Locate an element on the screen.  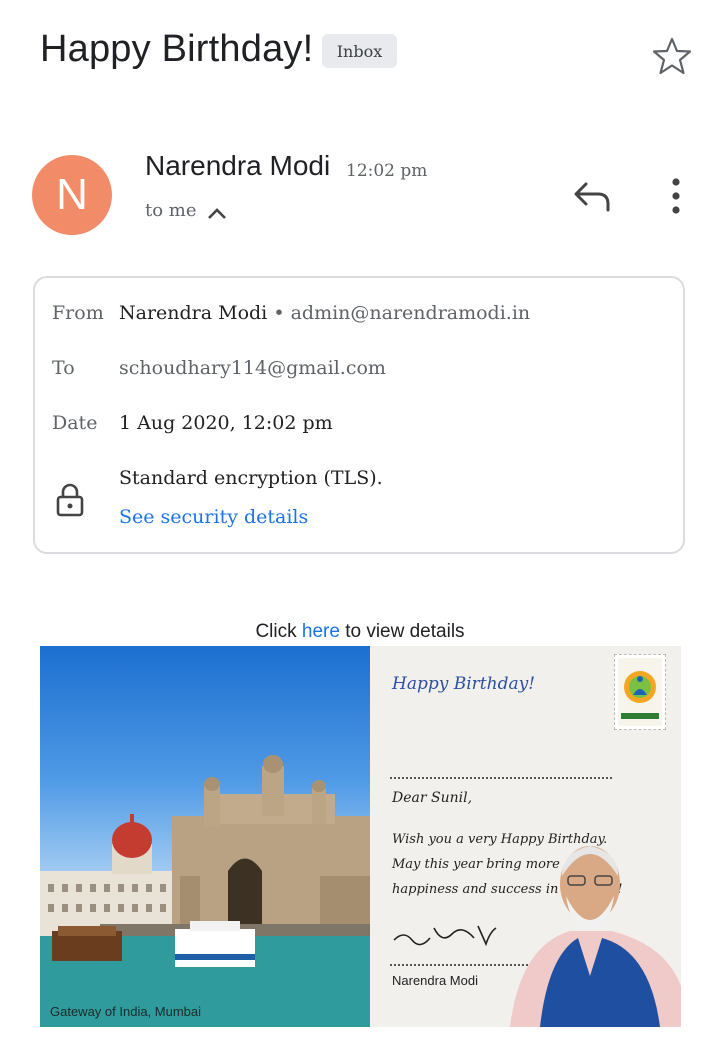
from-name: Narendra Modi is located at coordinates (193, 313).